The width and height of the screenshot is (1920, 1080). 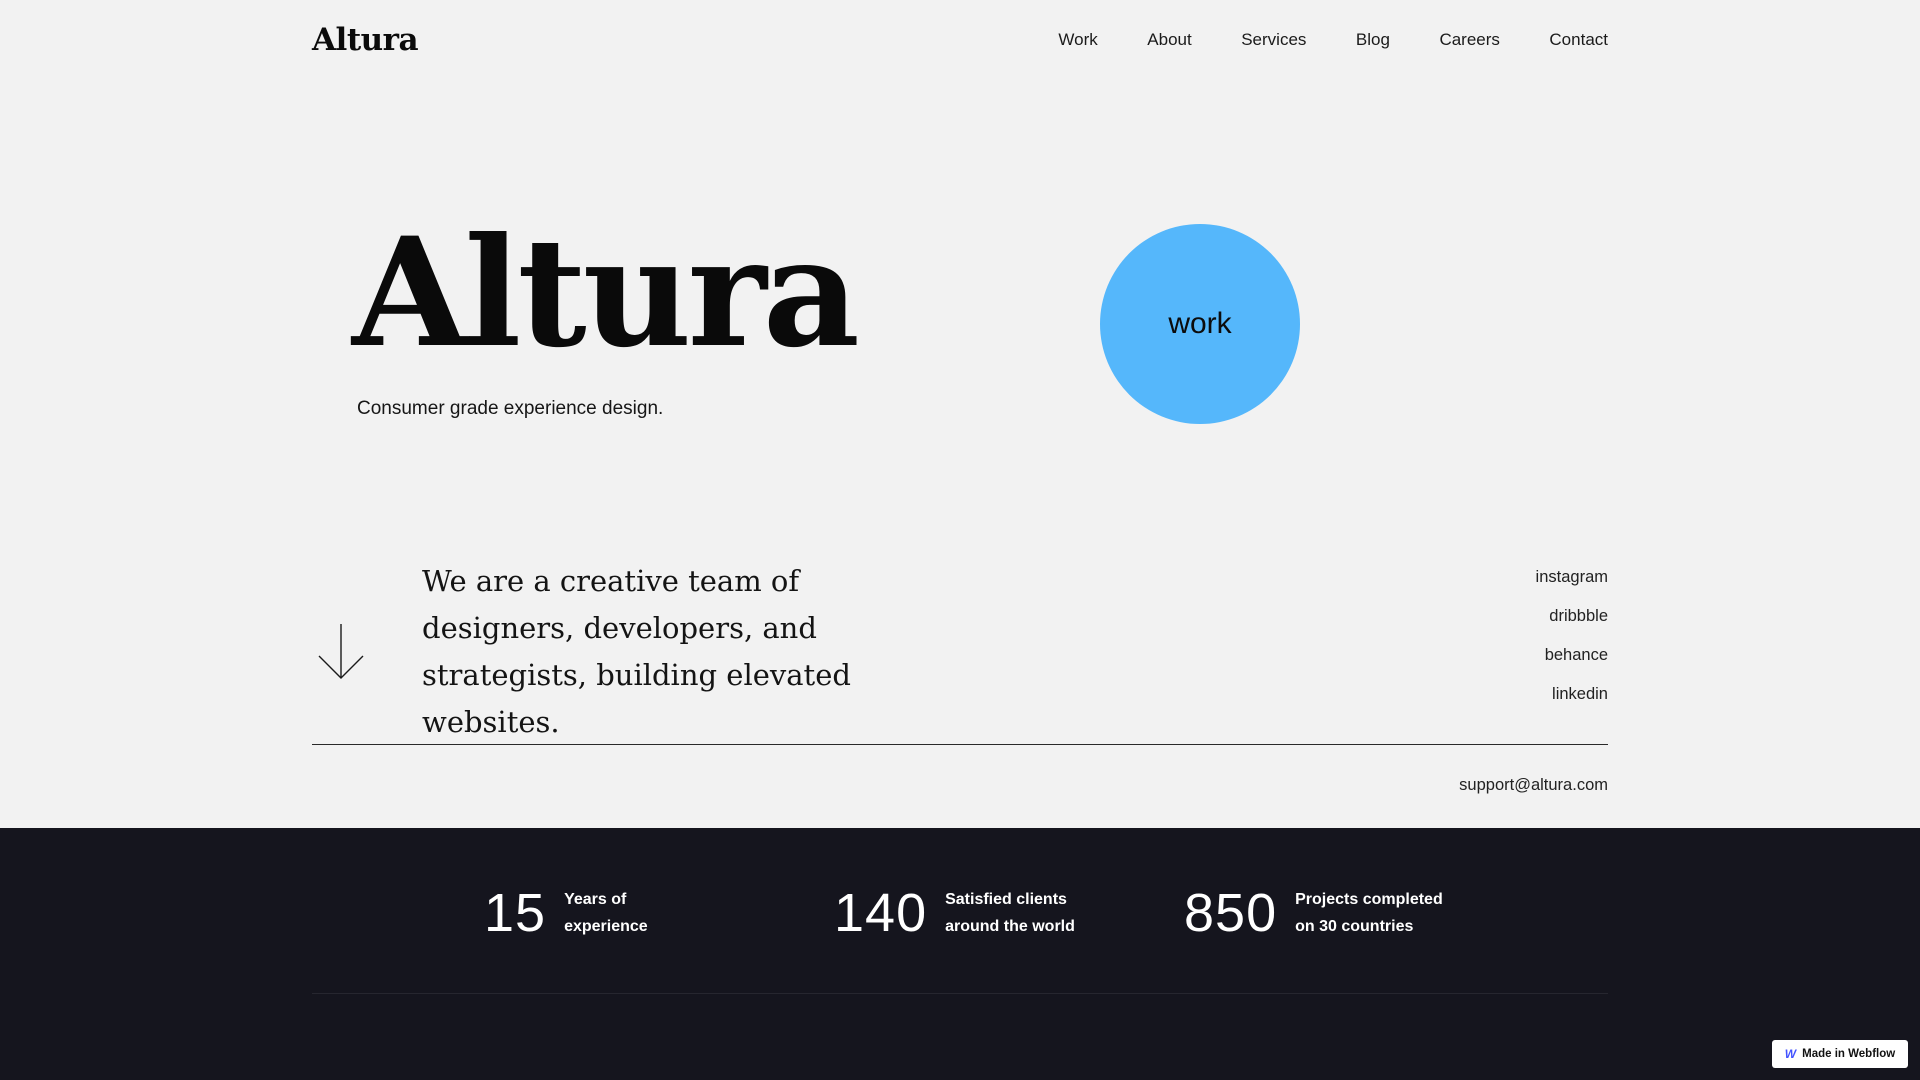 I want to click on nav-item-work: Work, so click(x=1077, y=40).